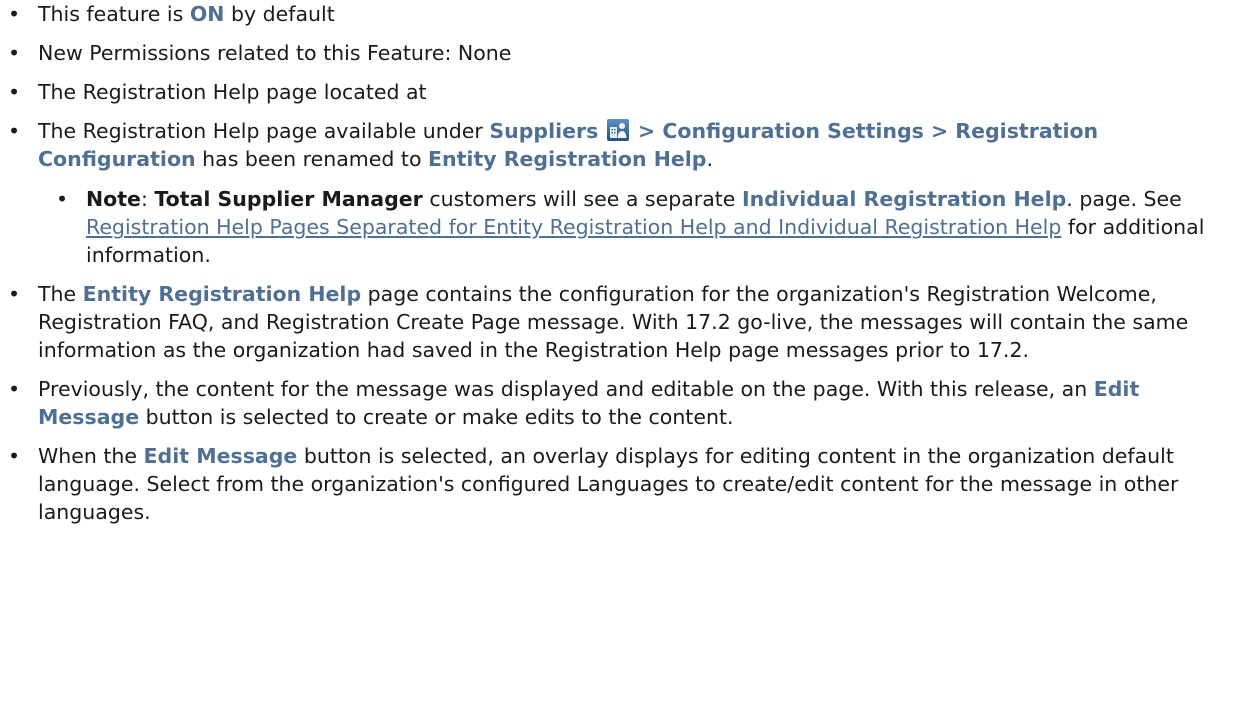 Image resolution: width=1234 pixels, height=705 pixels. What do you see at coordinates (114, 14) in the screenshot?
I see `item-text: This feature is` at bounding box center [114, 14].